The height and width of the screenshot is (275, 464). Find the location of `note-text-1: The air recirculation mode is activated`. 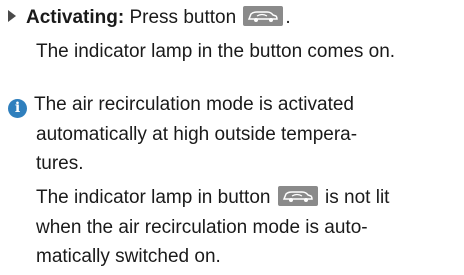

note-text-1: The air recirculation mode is activated is located at coordinates (194, 104).